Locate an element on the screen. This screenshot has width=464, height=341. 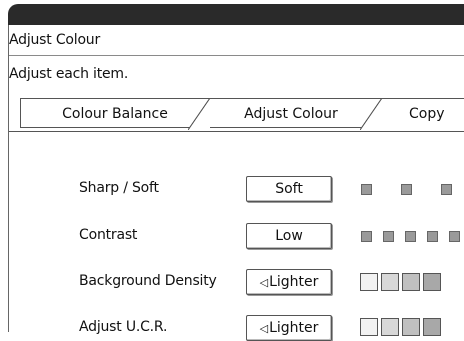
tab-copy-quality: Copy Qua is located at coordinates (419, 125).